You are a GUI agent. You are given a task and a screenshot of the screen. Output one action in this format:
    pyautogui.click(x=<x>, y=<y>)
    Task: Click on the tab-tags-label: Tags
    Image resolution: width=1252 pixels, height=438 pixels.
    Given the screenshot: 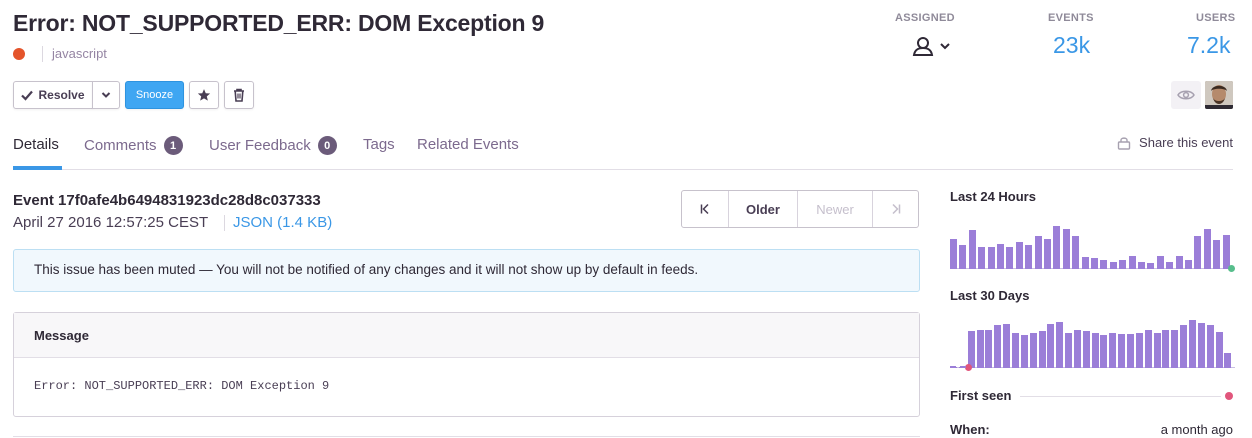 What is the action you would take?
    pyautogui.click(x=379, y=144)
    